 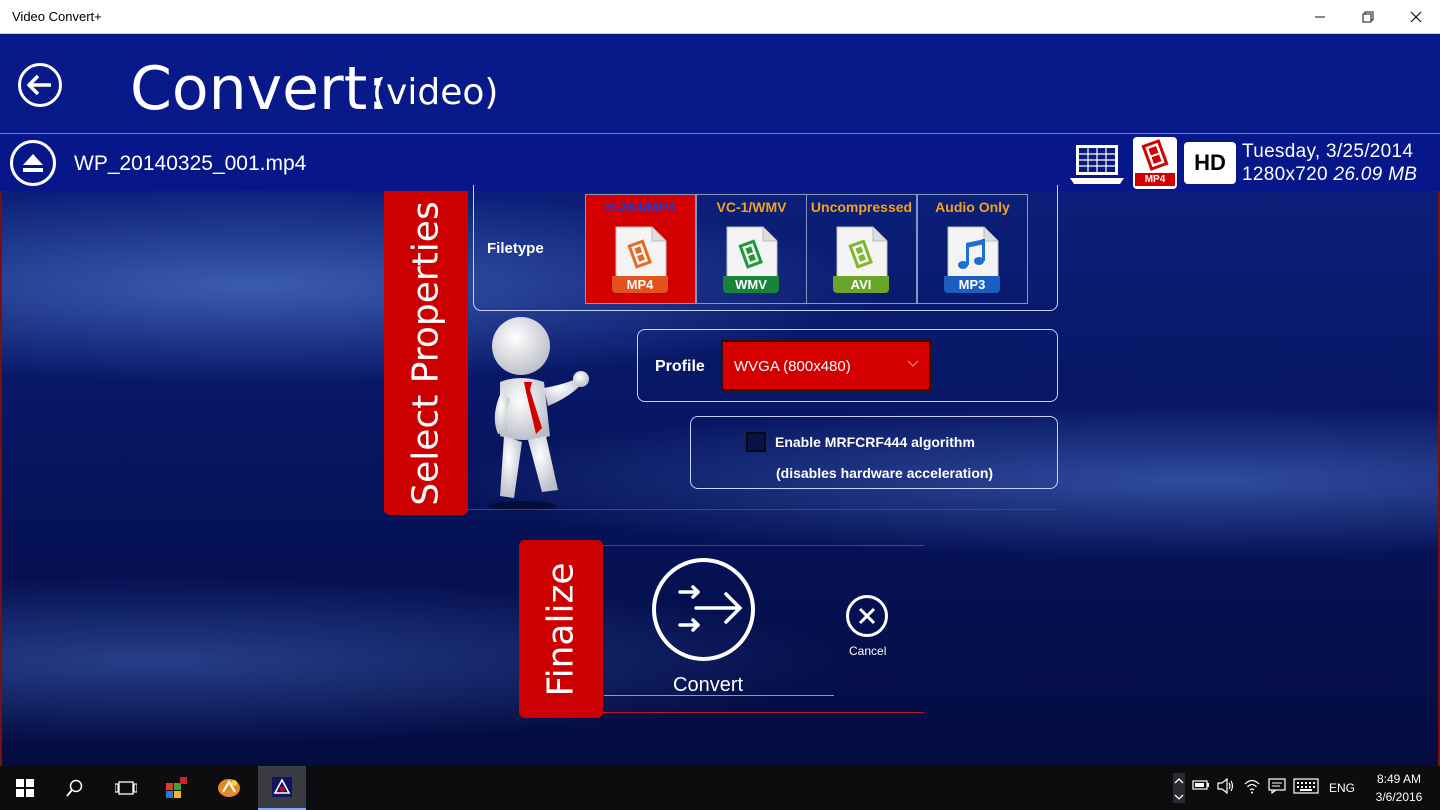 I want to click on file-resolution-size: 1280x720 26.09 MB, so click(x=1329, y=175).